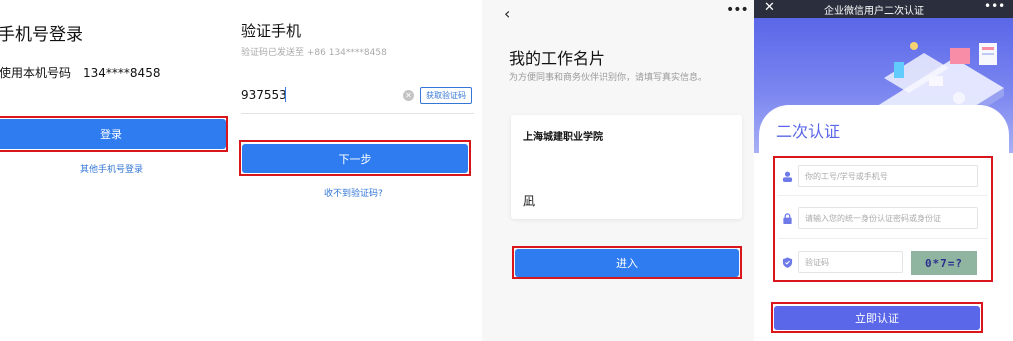  I want to click on get-code-button: 获取验证码, so click(446, 95).